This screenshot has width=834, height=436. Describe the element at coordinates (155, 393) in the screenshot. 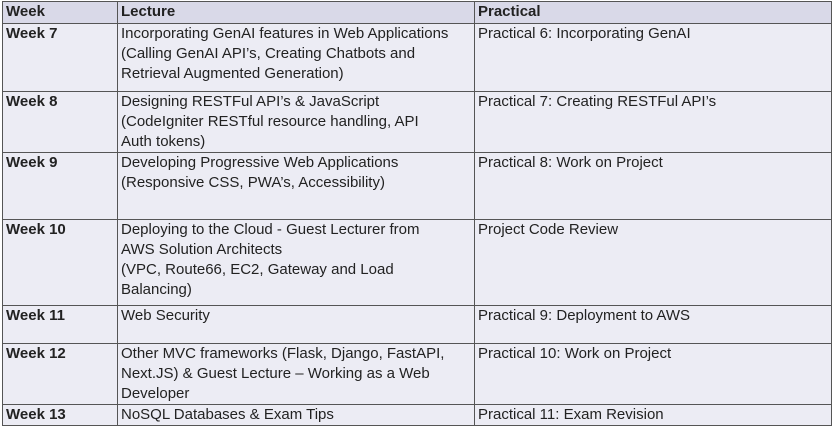

I see `lecture-line: Developer` at that location.